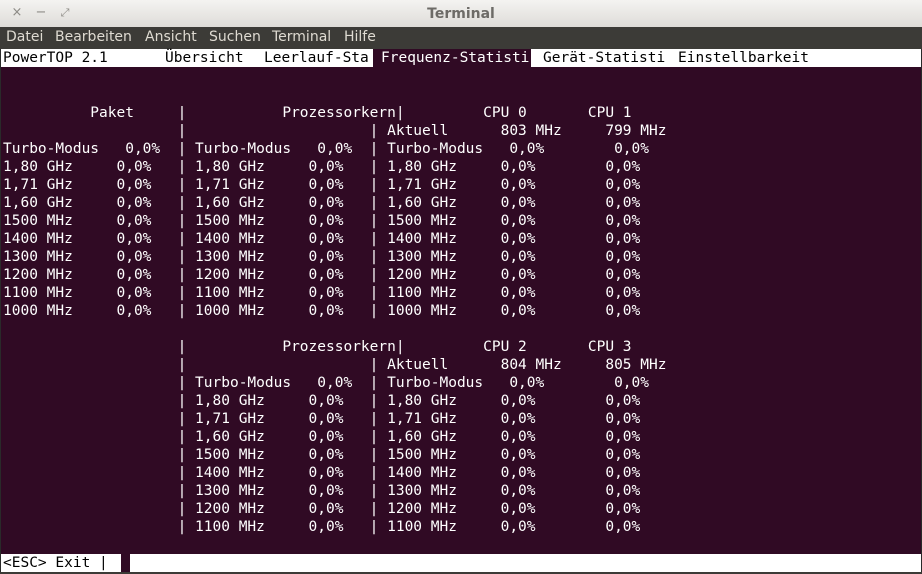 The image size is (922, 574). What do you see at coordinates (322, 419) in the screenshot?
I see `terminal-line: | 1,71 GHz 0,0% | 1,71 GHz 0,0% 0,0%` at bounding box center [322, 419].